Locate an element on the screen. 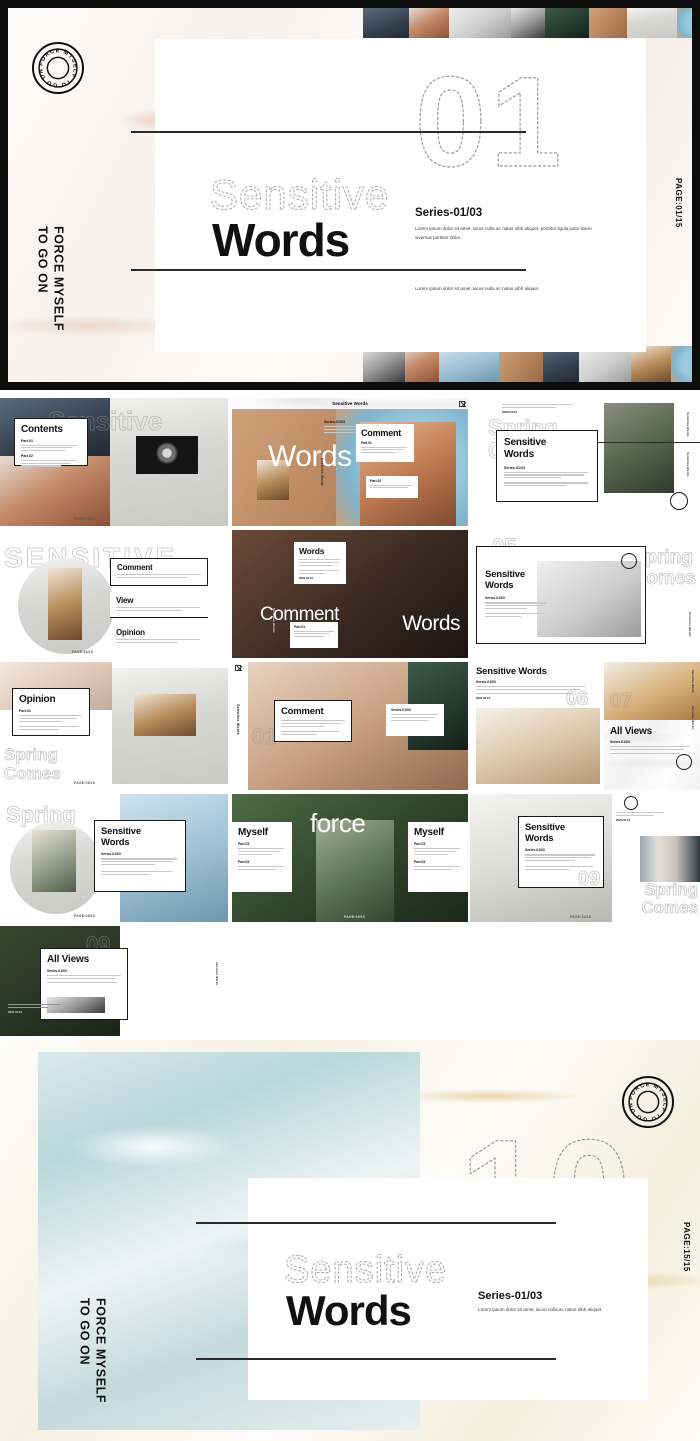 This screenshot has width=700, height=1441. ghost-number: 06 is located at coordinates (577, 699).